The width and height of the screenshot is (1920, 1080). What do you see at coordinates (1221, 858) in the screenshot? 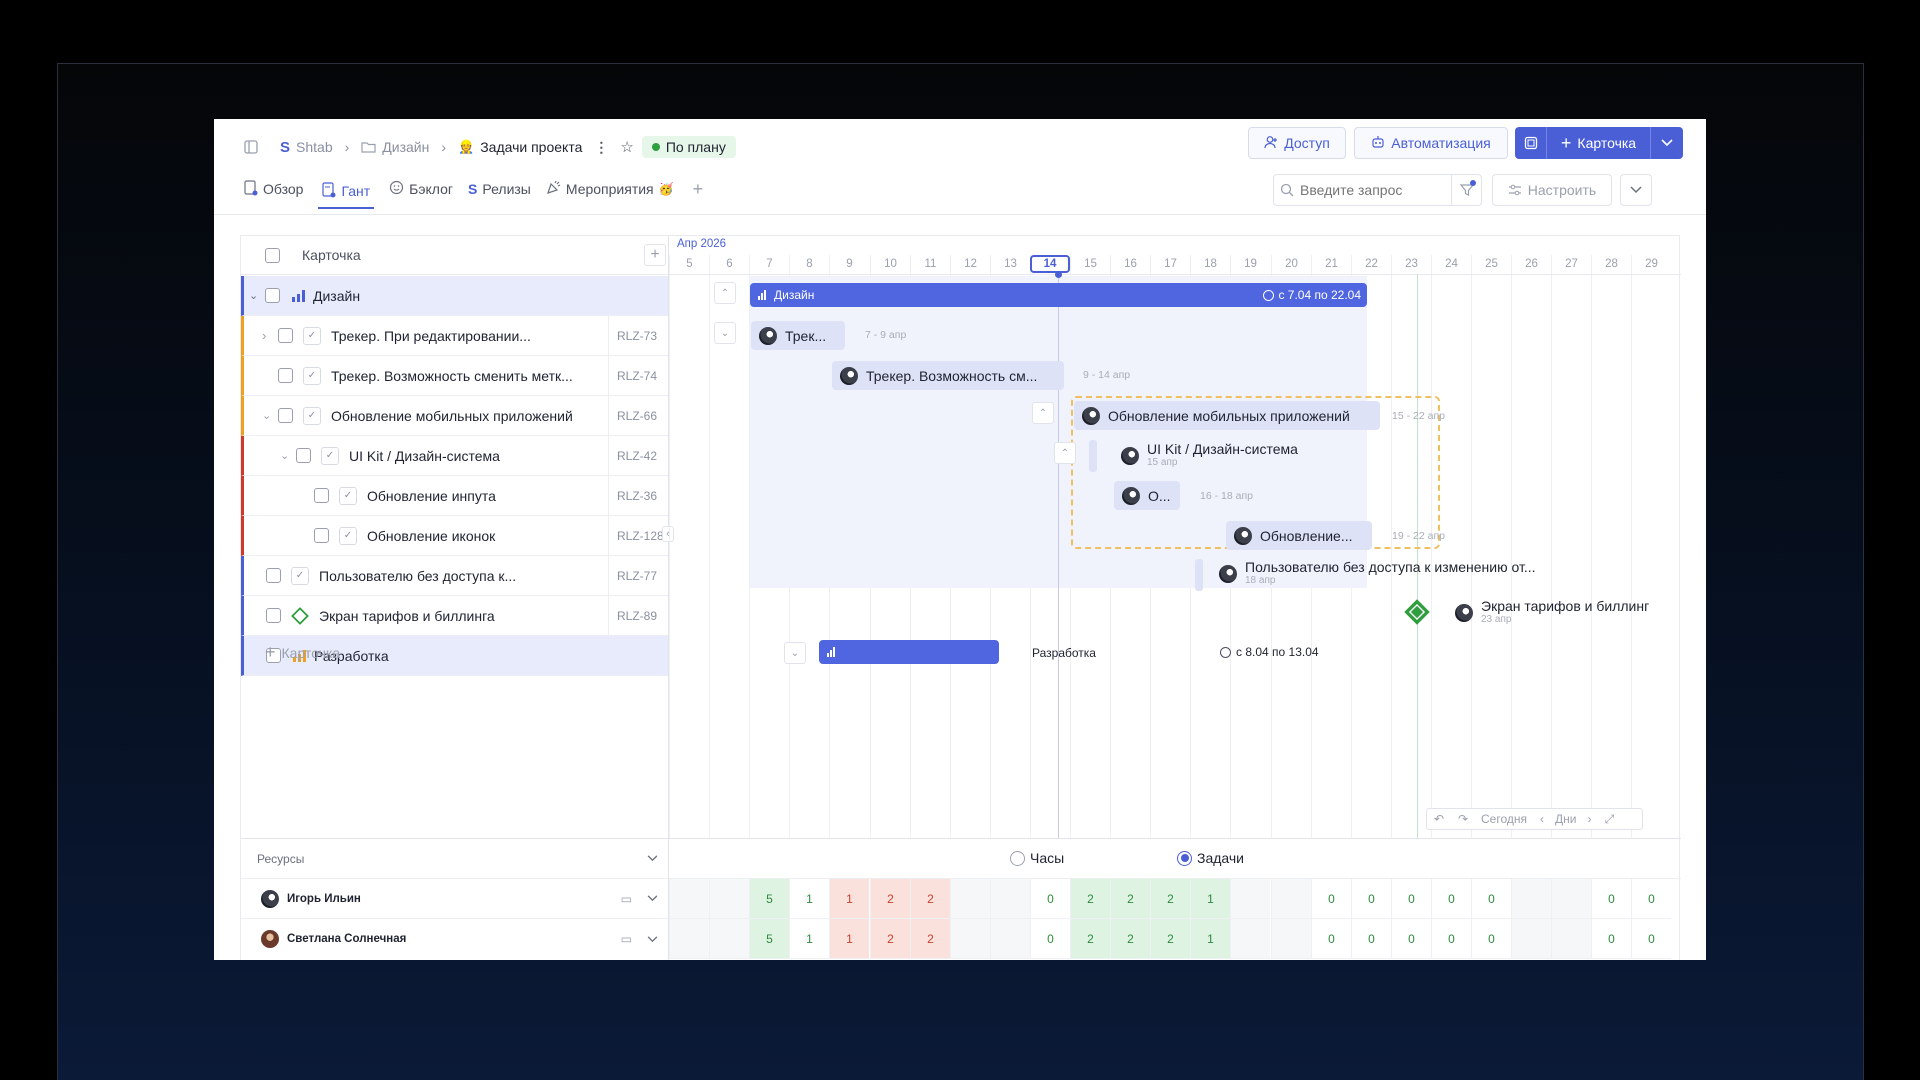
I see `mode-tasks-label: Задачи` at bounding box center [1221, 858].